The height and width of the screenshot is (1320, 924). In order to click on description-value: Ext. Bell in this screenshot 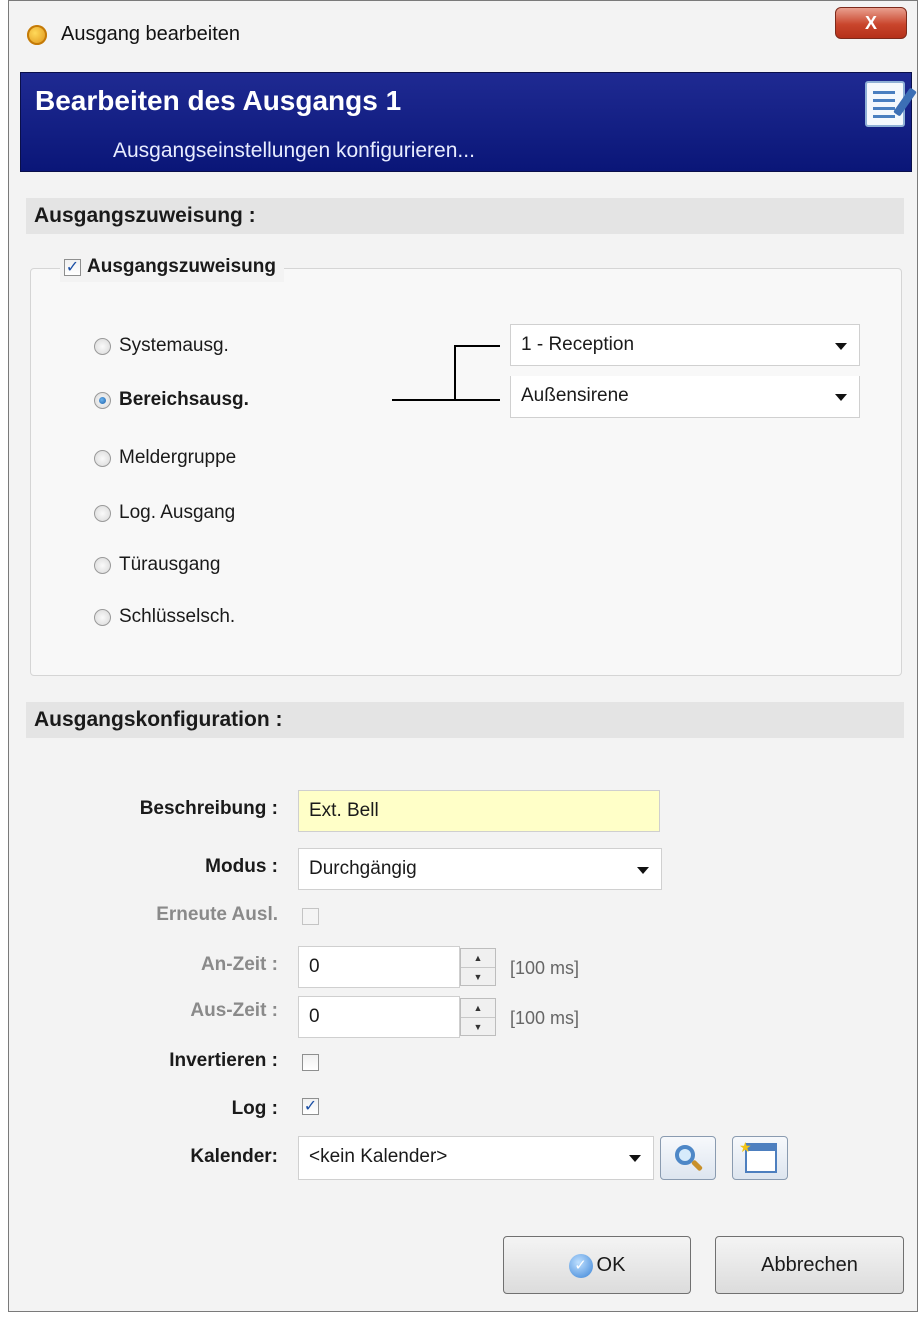, I will do `click(344, 810)`.